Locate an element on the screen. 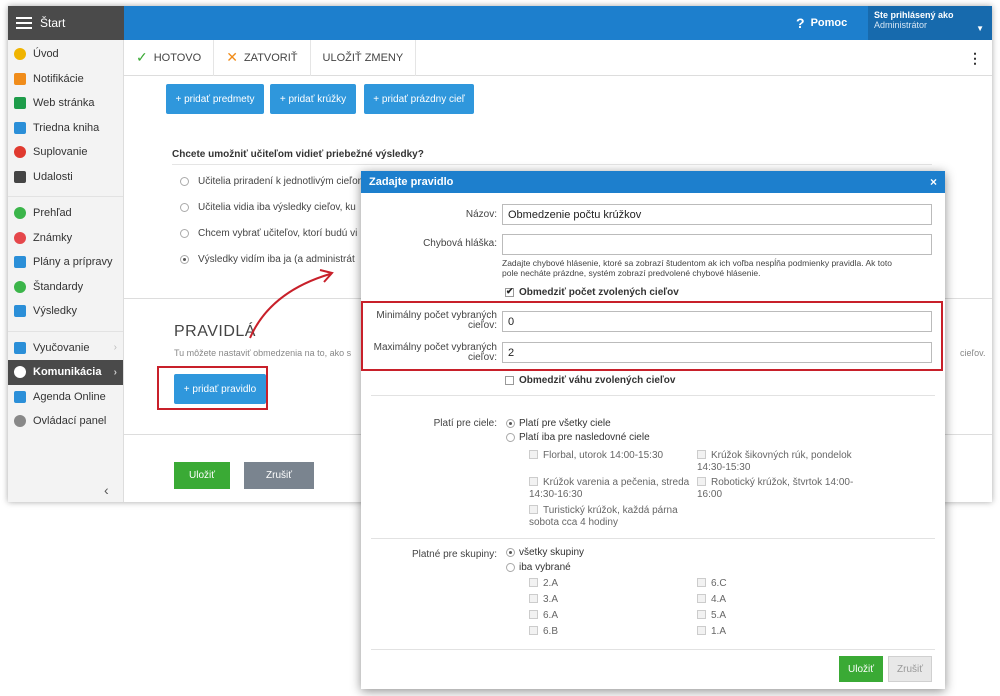  goal-option: Florbal, utorok 14:00-15:30 is located at coordinates (609, 456).